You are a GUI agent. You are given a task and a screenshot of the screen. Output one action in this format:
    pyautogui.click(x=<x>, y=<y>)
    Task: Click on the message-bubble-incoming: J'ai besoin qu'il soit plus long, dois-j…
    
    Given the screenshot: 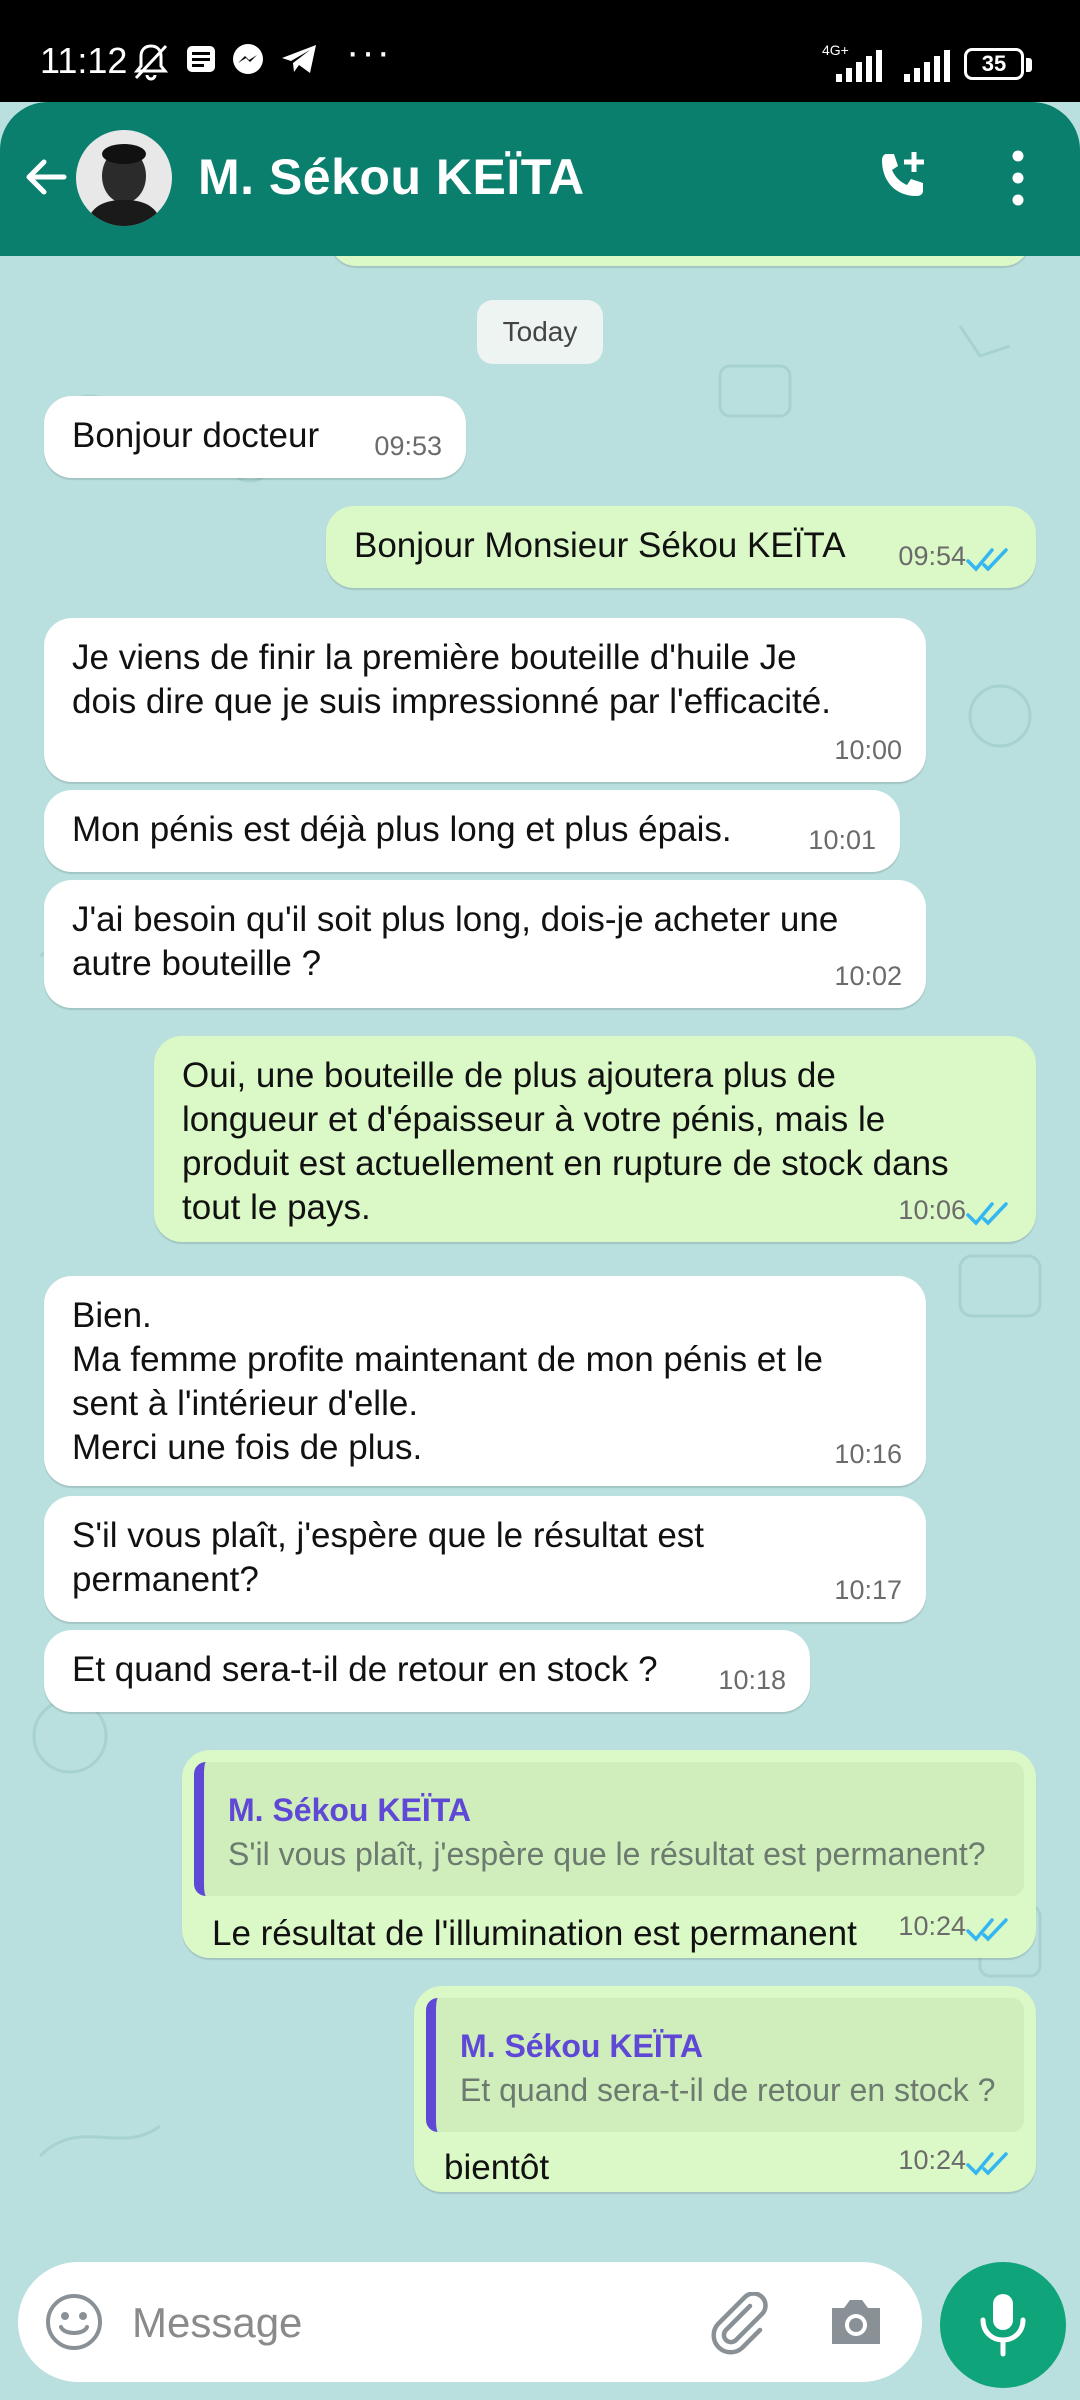 What is the action you would take?
    pyautogui.click(x=485, y=944)
    